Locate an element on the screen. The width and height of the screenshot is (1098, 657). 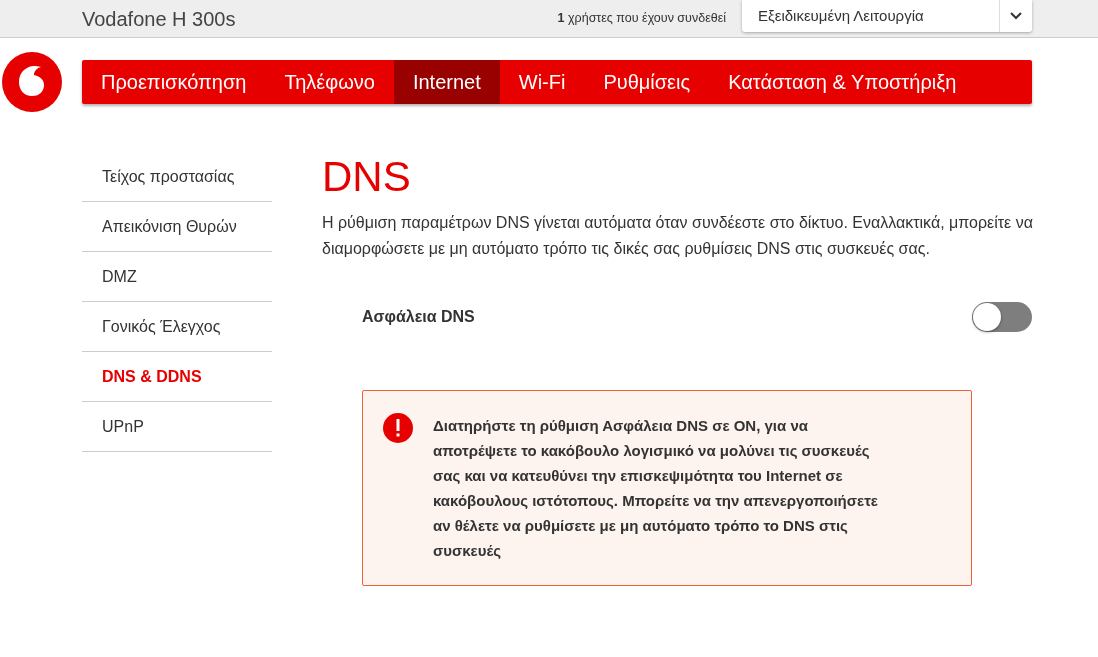
nav-tab: Κατάσταση & Υποστήριξη is located at coordinates (842, 82).